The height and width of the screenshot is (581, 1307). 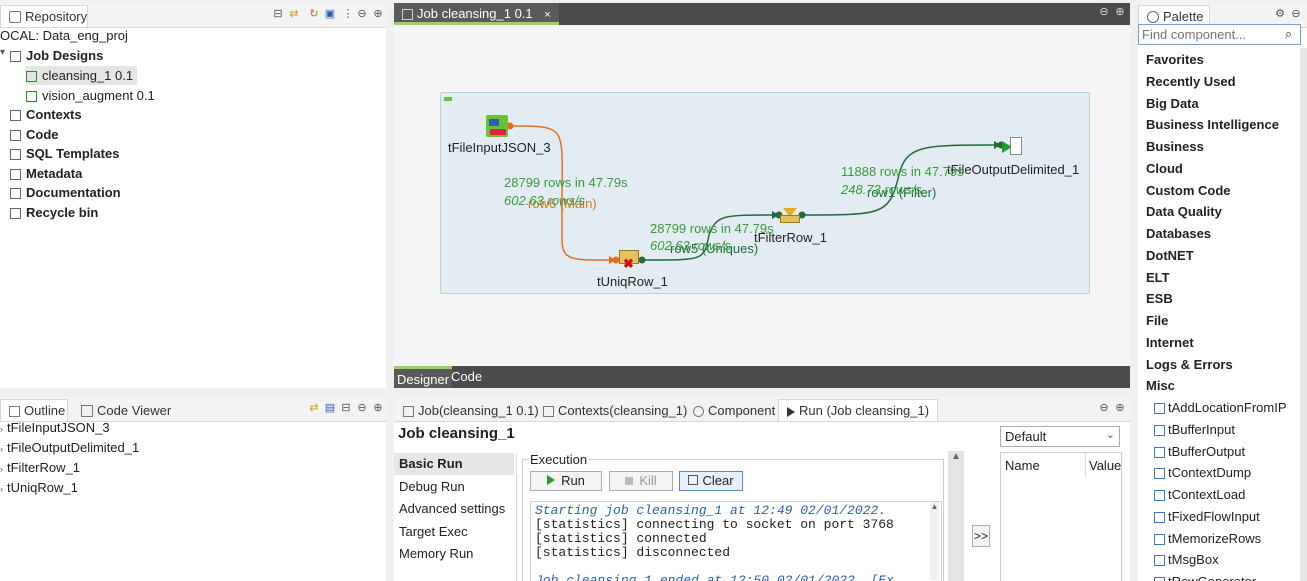 What do you see at coordinates (1060, 436) in the screenshot?
I see `context-select: Default ⌄` at bounding box center [1060, 436].